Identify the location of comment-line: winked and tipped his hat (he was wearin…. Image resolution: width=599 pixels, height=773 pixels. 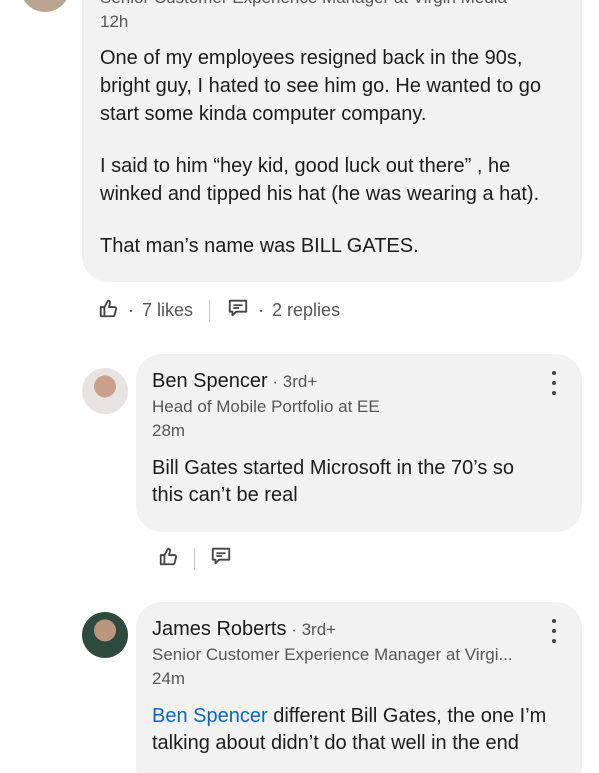
(320, 194).